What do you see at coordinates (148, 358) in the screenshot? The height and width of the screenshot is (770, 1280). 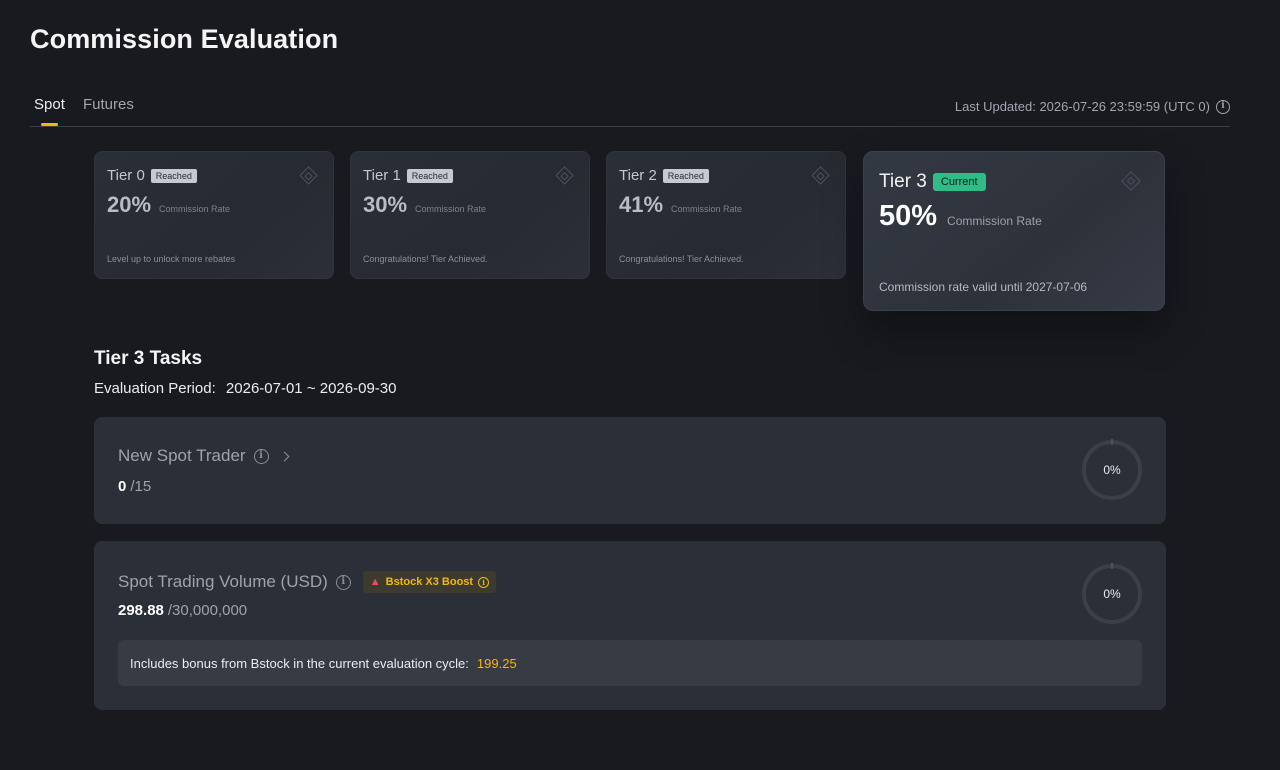 I see `tasks-title: Tier 3 Tasks` at bounding box center [148, 358].